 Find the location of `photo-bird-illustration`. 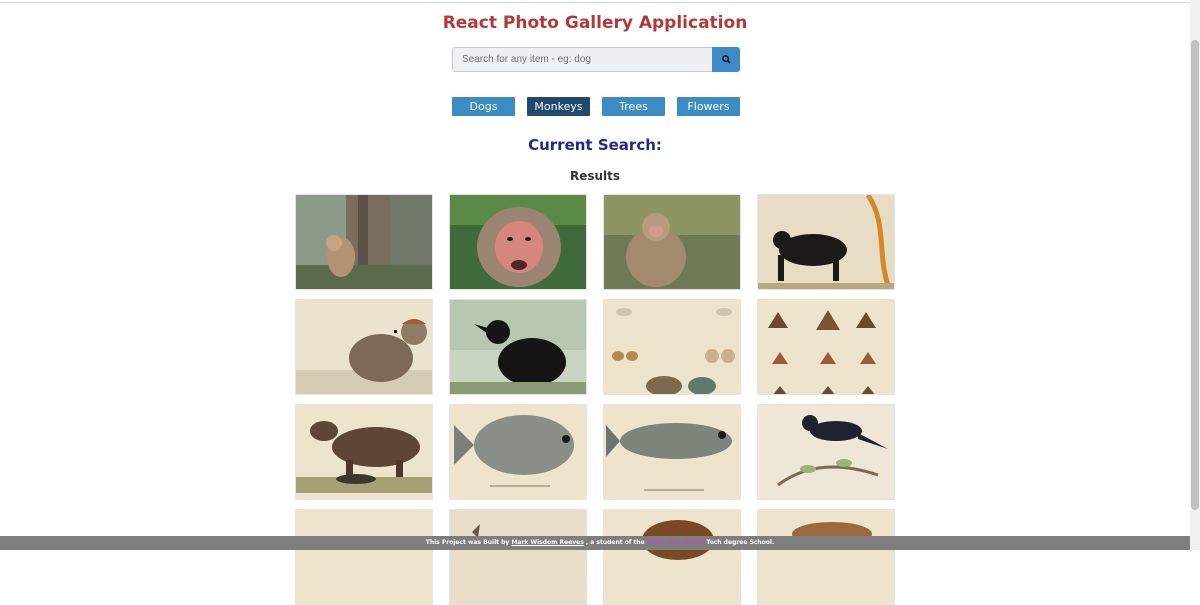

photo-bird-illustration is located at coordinates (364, 347).